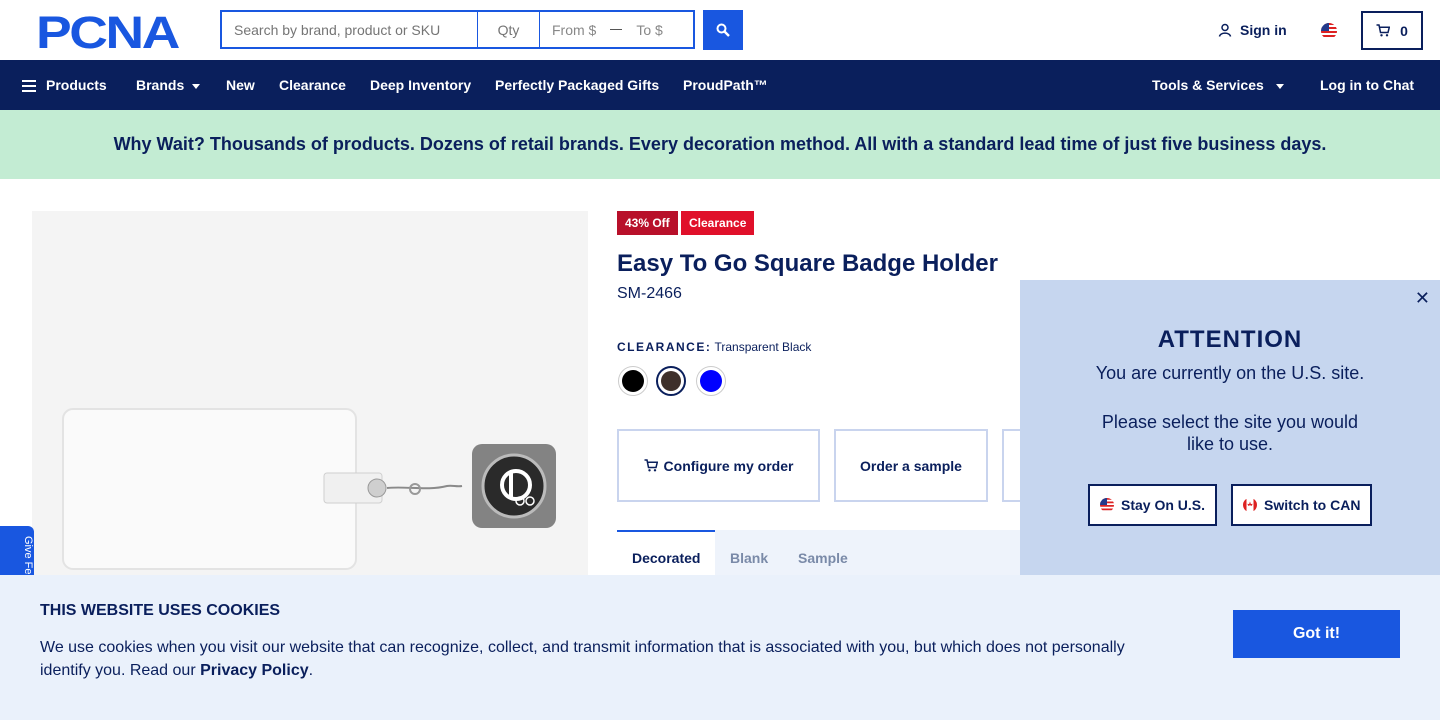  I want to click on product-title: Easy To Go Square Badge Holder, so click(807, 263).